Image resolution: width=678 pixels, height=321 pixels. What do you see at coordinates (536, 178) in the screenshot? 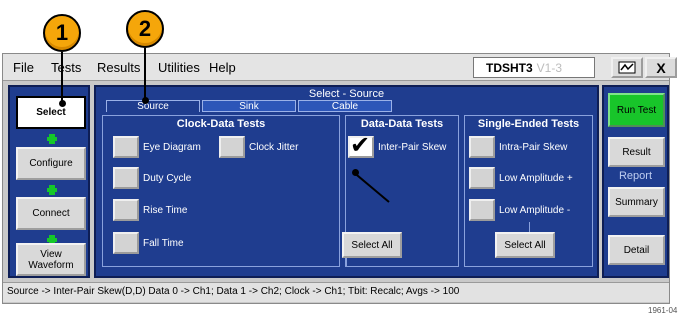
I see `low-amplitude-plus-label: Low Amplitude +` at bounding box center [536, 178].